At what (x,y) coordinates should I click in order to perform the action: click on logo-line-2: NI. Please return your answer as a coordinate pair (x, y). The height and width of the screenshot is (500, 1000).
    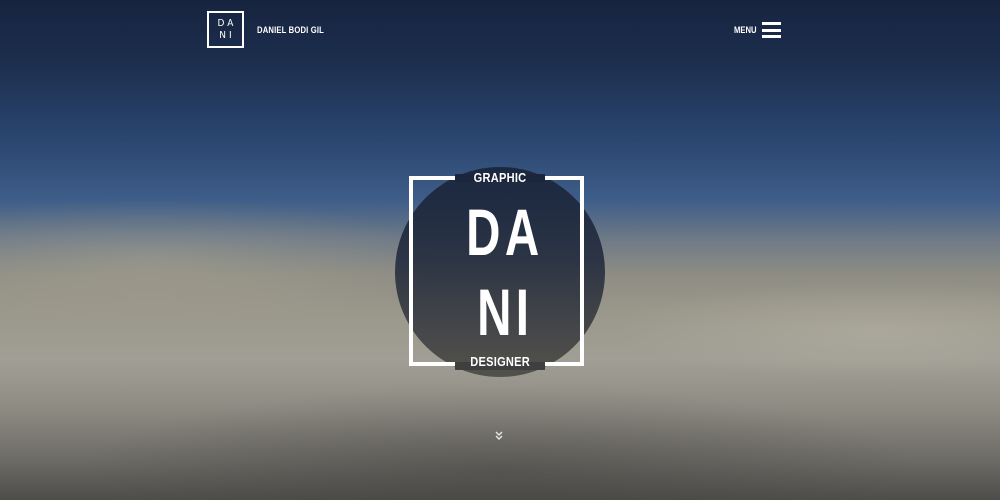
    Looking at the image, I should click on (227, 35).